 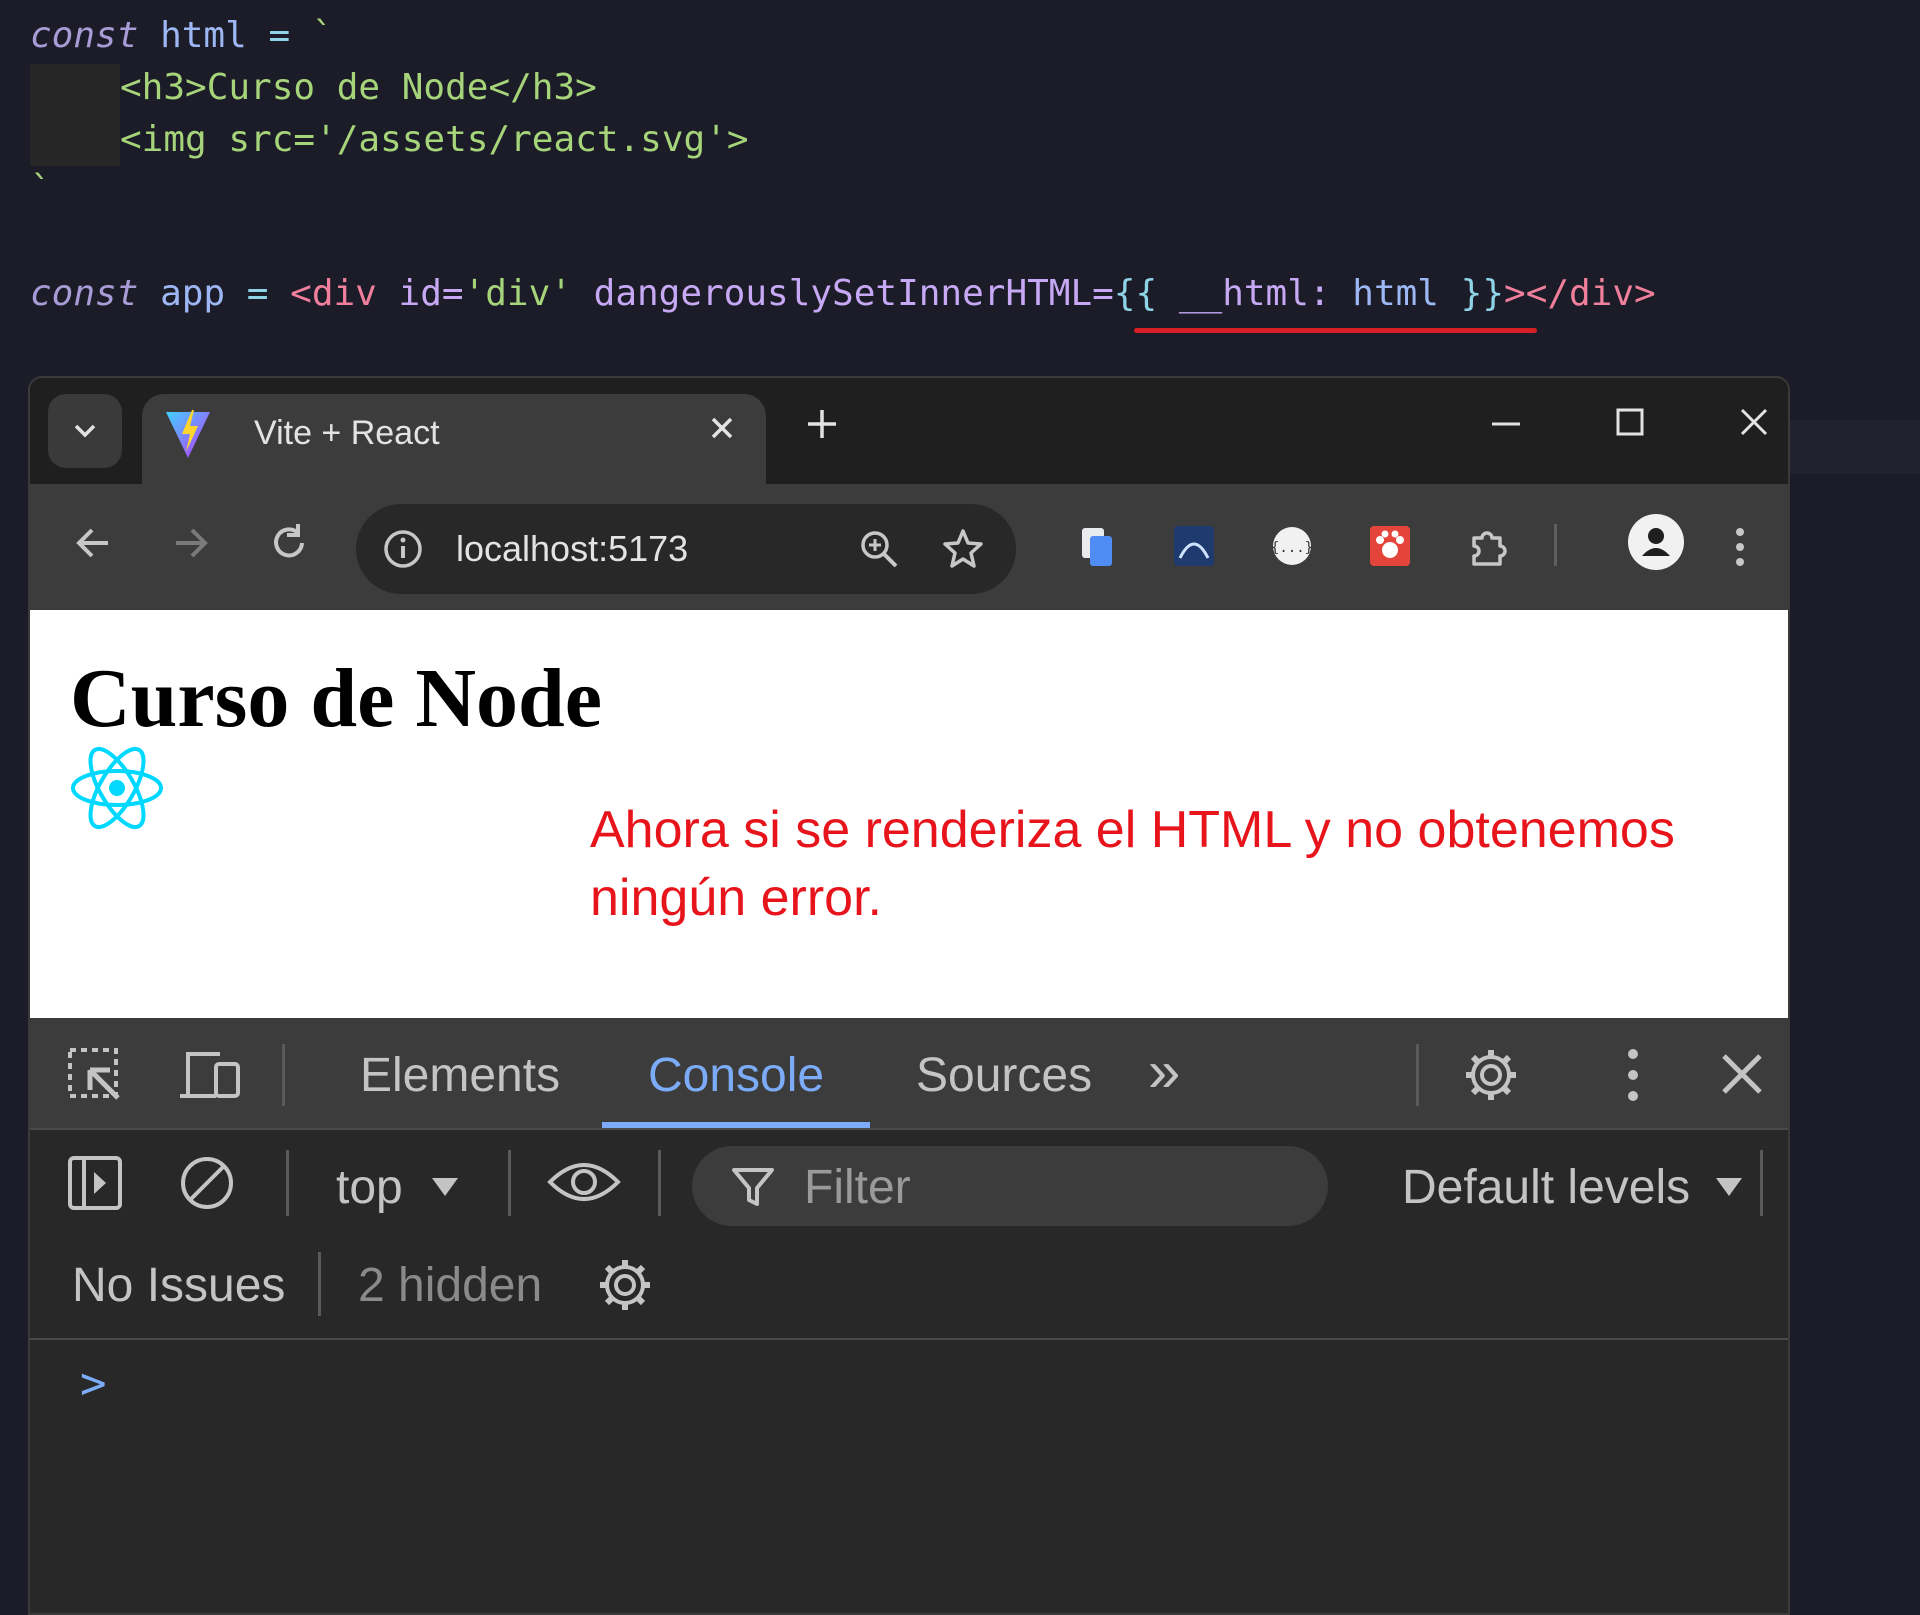 What do you see at coordinates (403, 549) in the screenshot?
I see `info-icon` at bounding box center [403, 549].